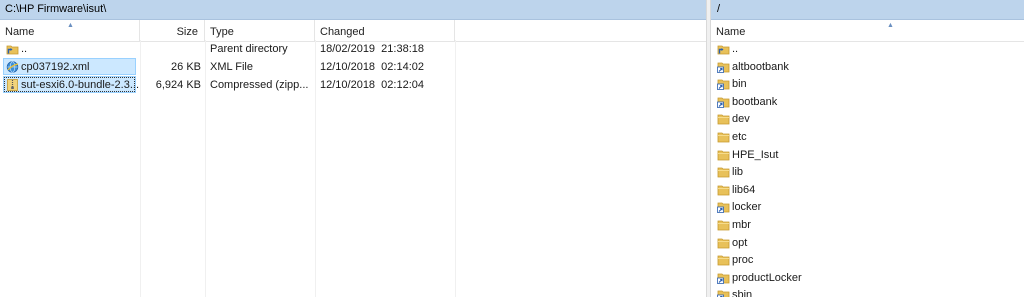  I want to click on file-type: XML File, so click(231, 67).